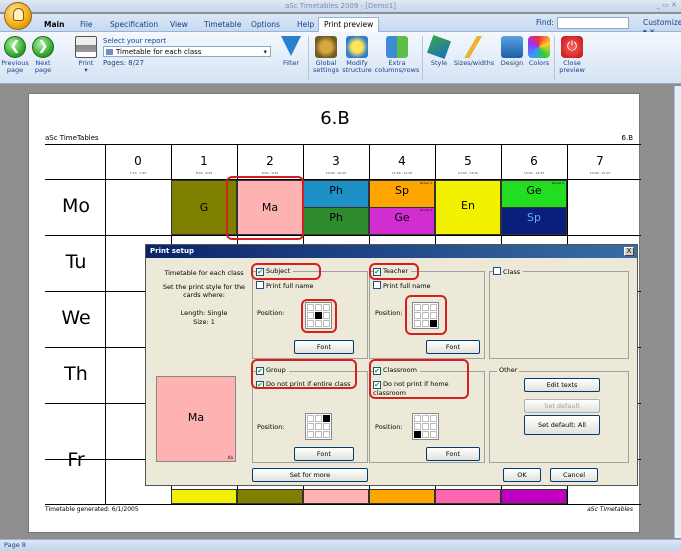 The height and width of the screenshot is (551, 681). Describe the element at coordinates (397, 55) in the screenshot. I see `extra-columns-button: Extra columns/rows` at that location.